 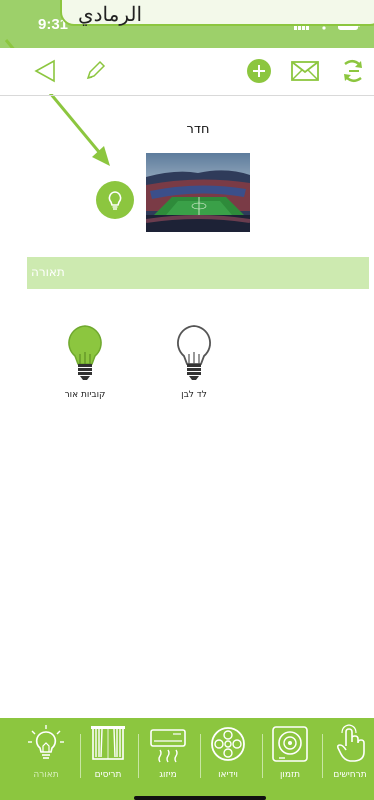 I want to click on timer-icon, so click(x=290, y=744).